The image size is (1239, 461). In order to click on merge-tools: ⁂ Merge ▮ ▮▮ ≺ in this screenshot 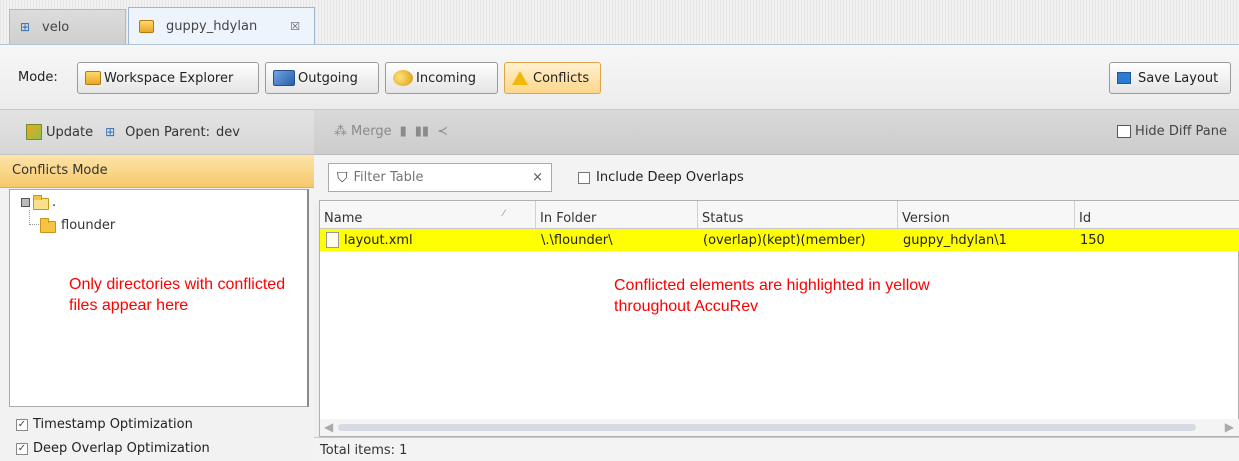, I will do `click(391, 131)`.